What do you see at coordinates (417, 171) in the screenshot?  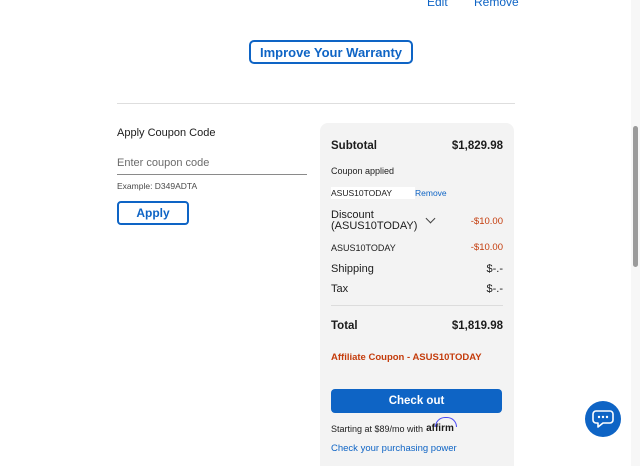 I see `coupon-applied-row: Coupon applied` at bounding box center [417, 171].